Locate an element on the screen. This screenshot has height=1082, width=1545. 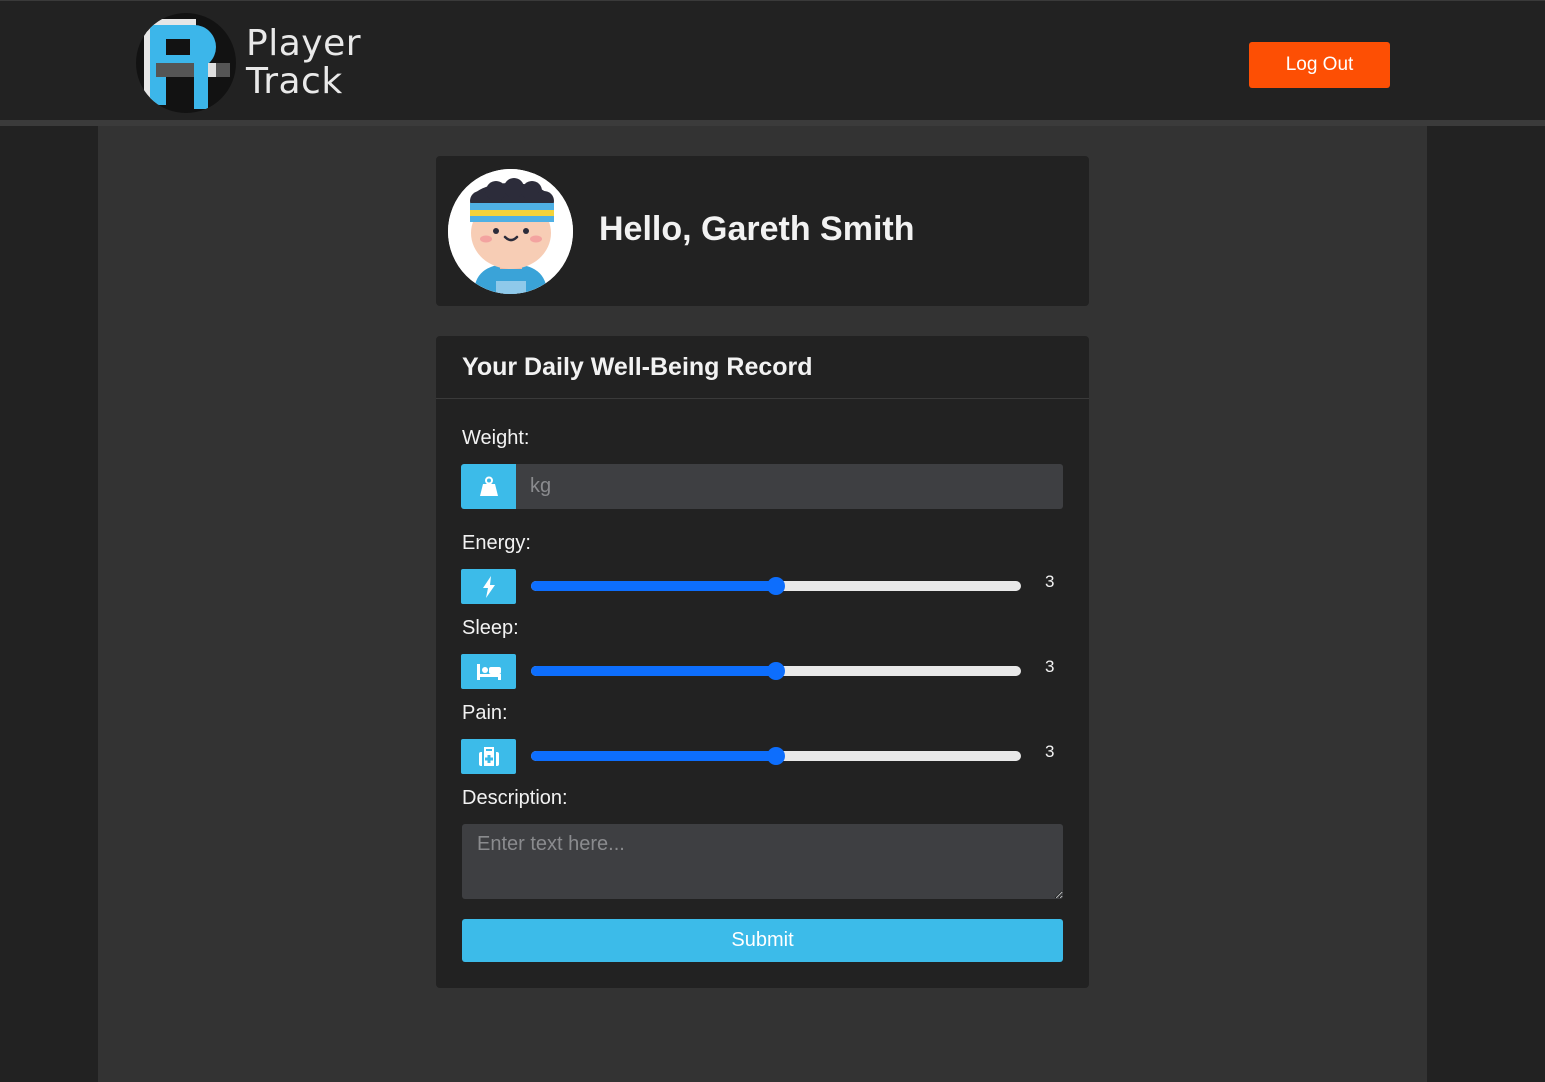
medical-kit-icon is located at coordinates (488, 756).